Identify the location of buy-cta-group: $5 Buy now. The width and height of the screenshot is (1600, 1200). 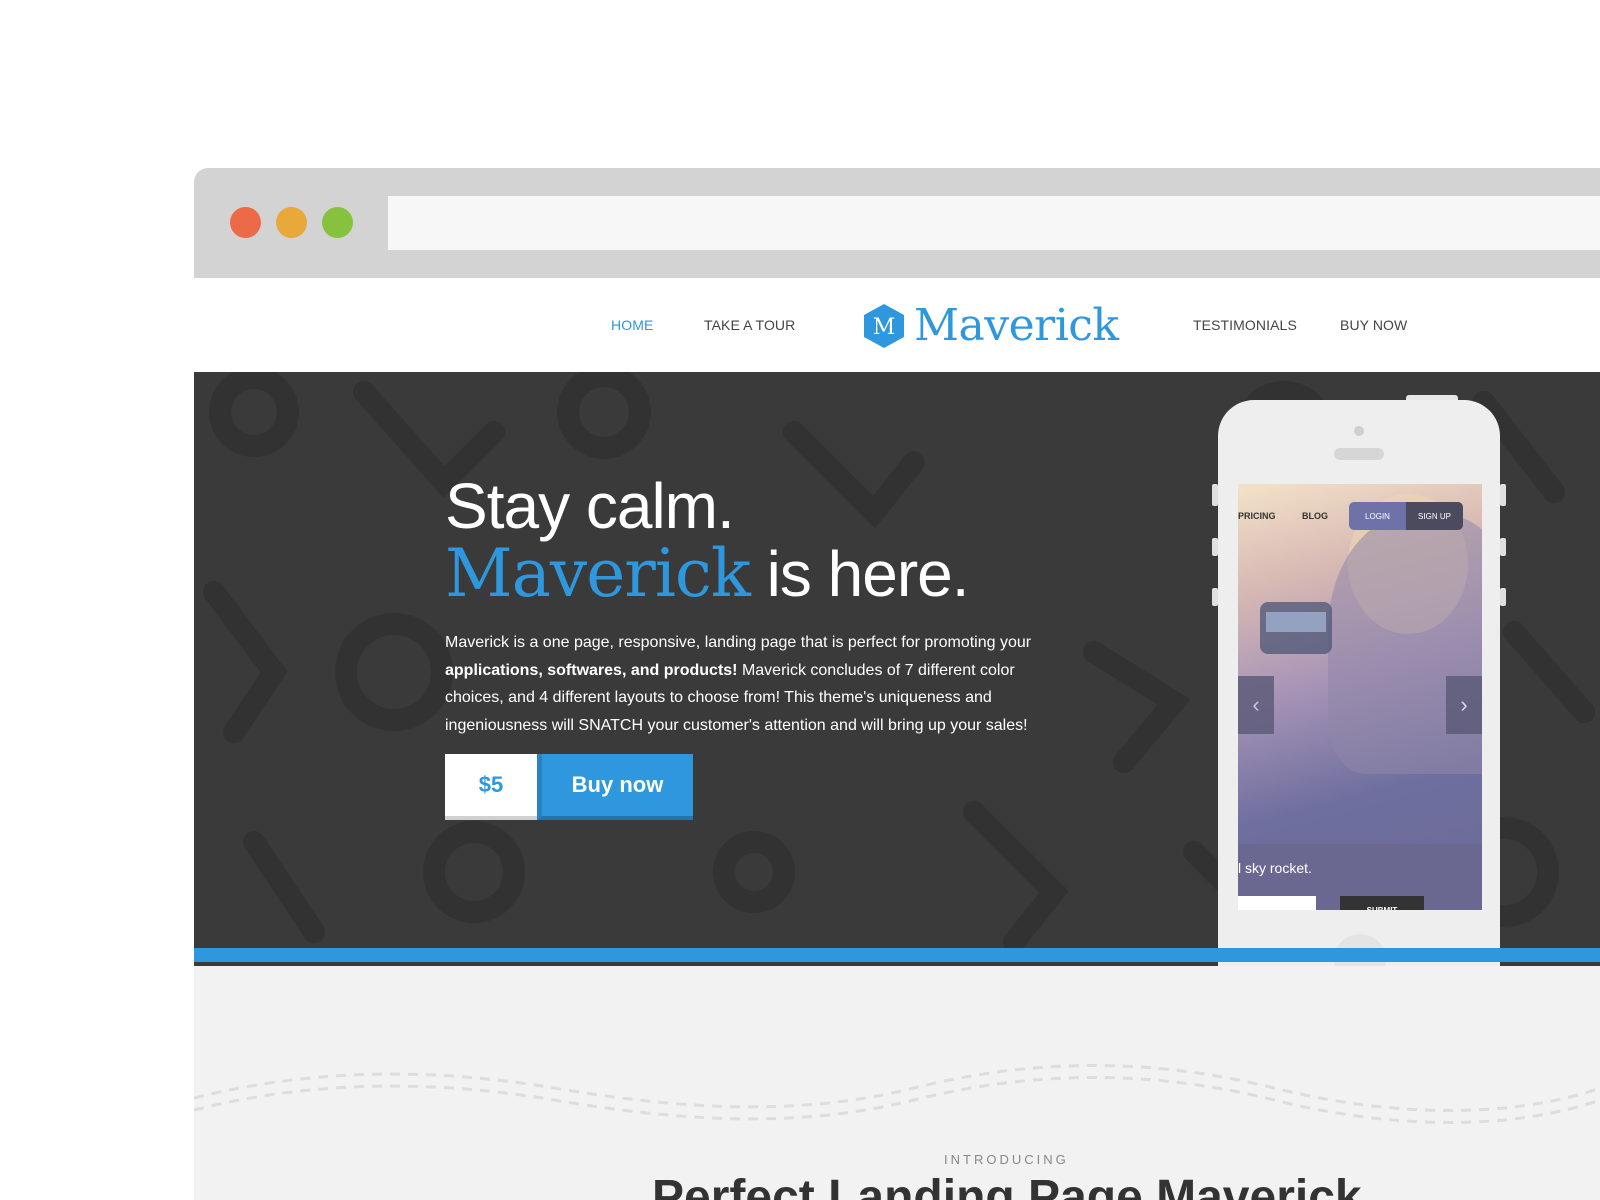
(569, 787).